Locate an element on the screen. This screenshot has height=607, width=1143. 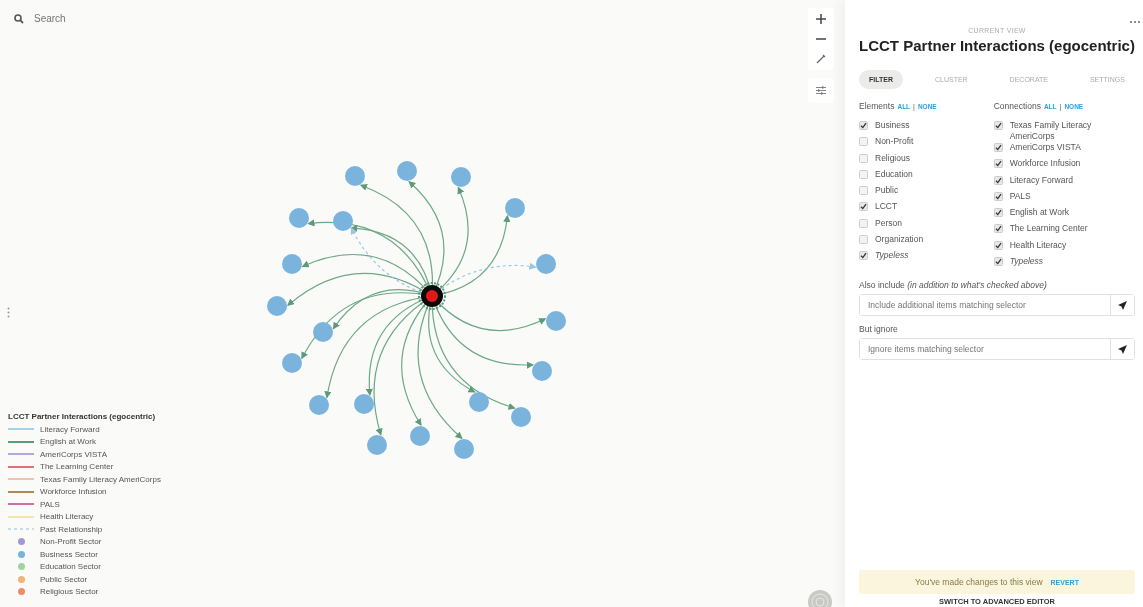
wand-icon is located at coordinates (821, 59).